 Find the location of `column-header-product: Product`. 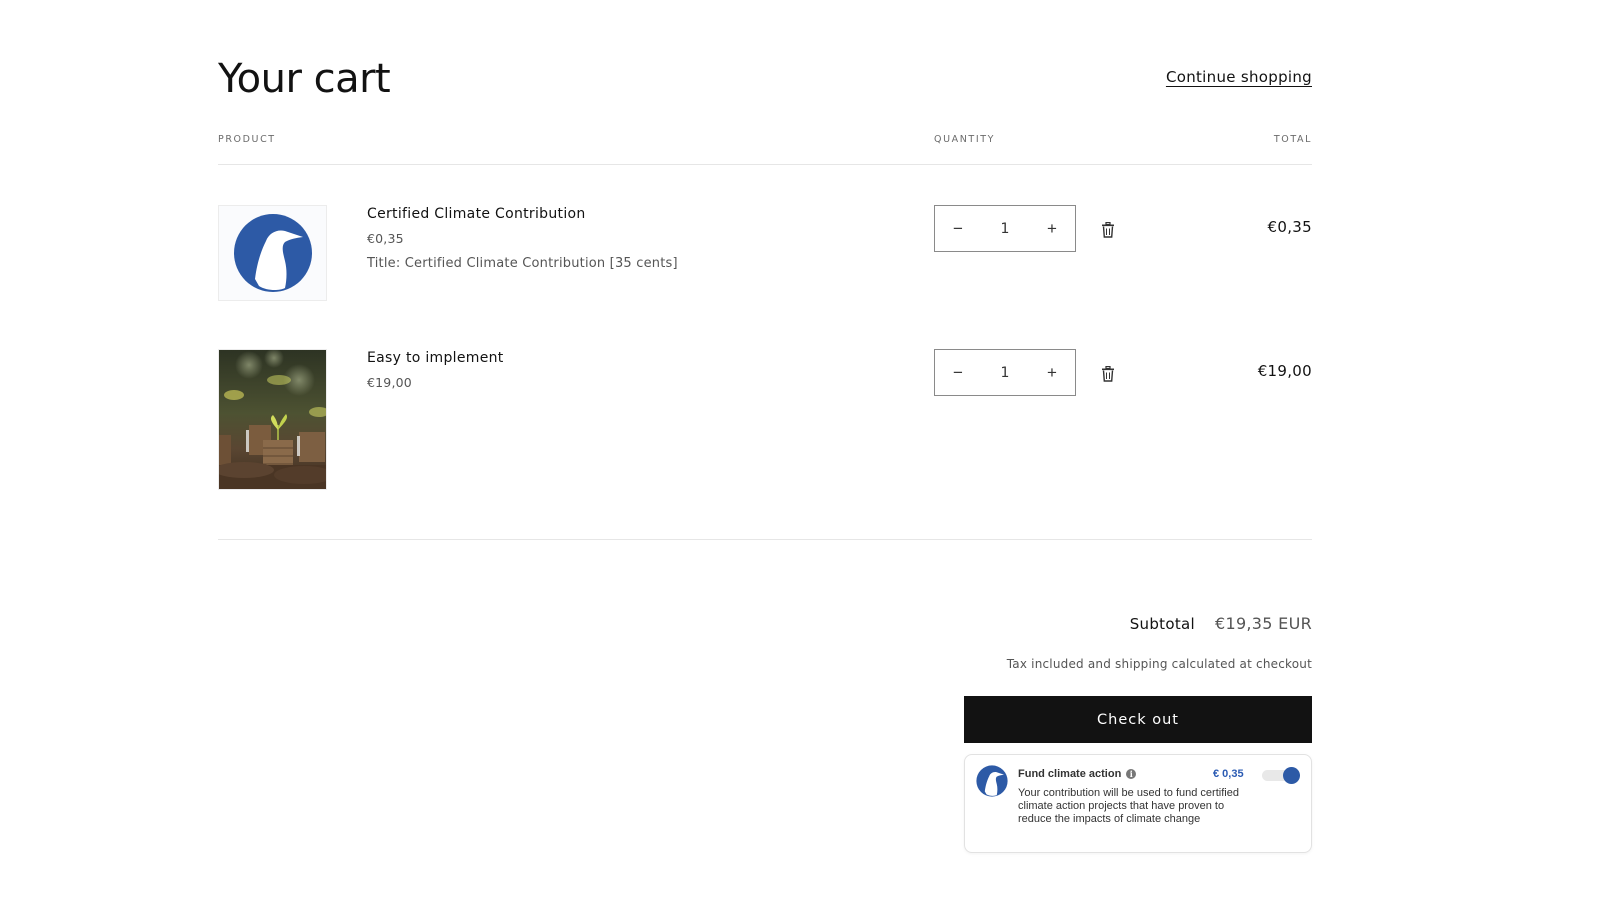

column-header-product: Product is located at coordinates (247, 139).